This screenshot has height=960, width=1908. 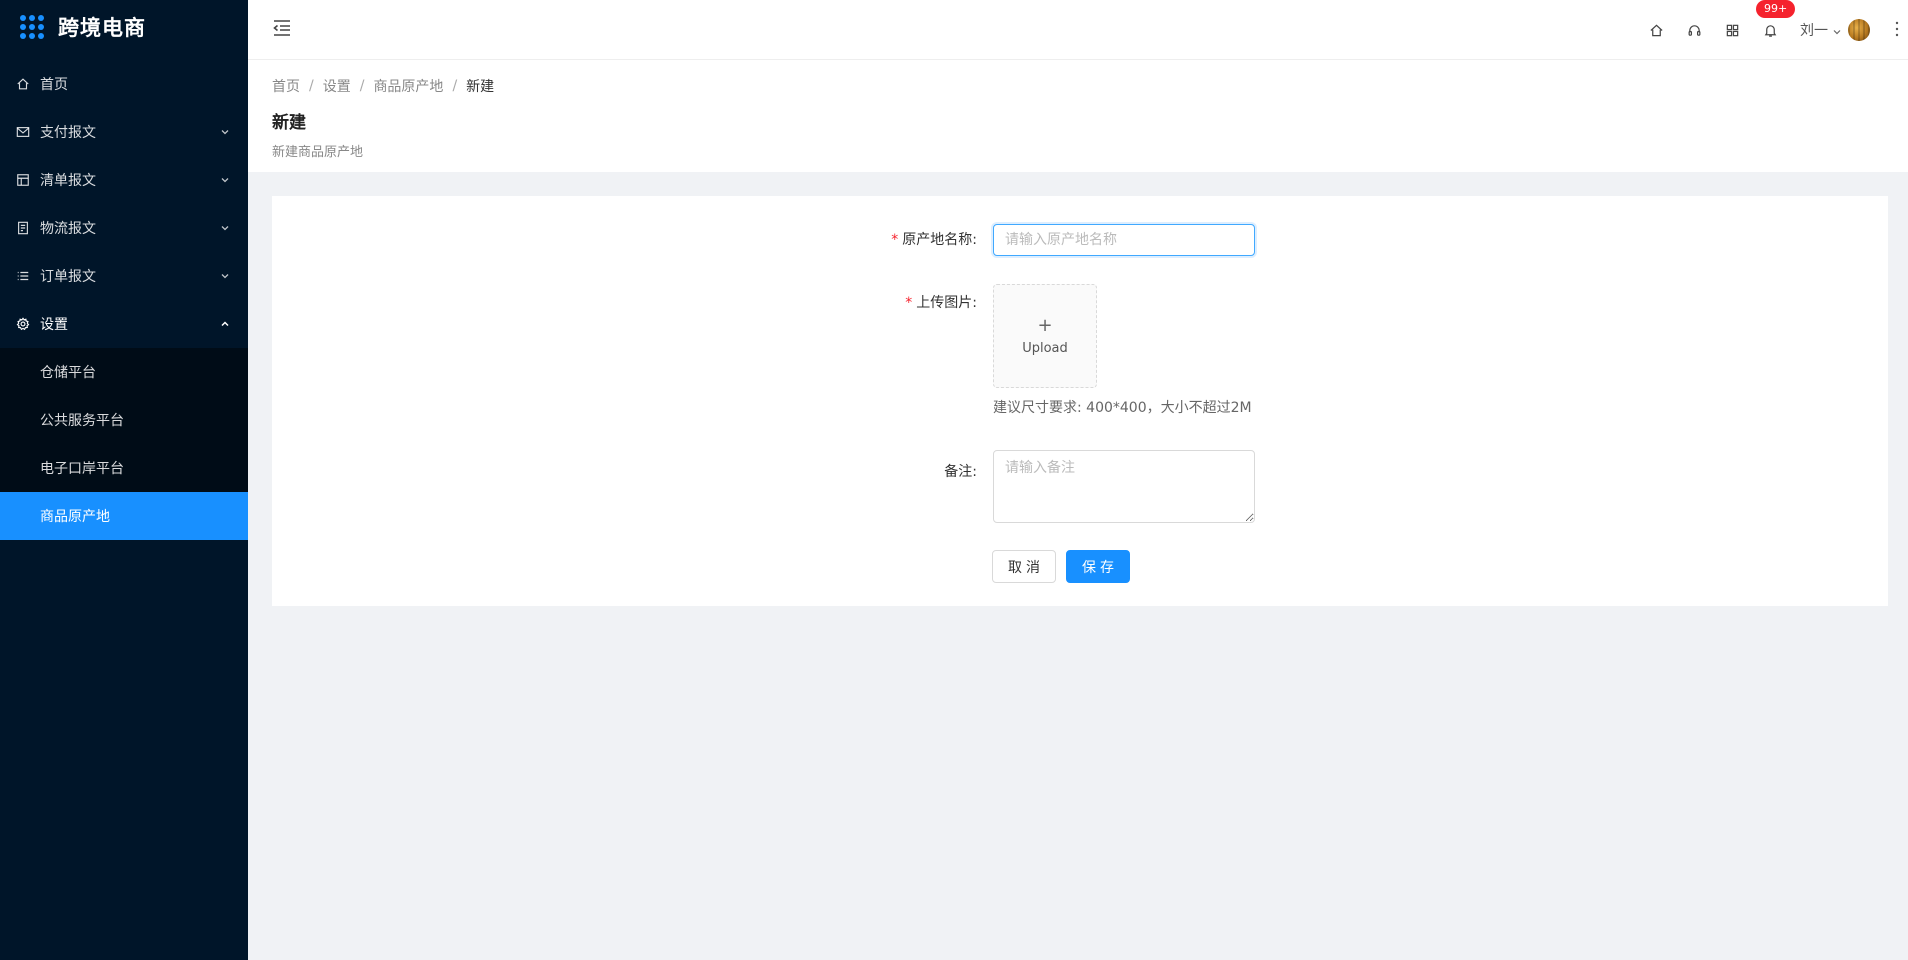 I want to click on sidebar-item-e-port: 电子口岸平台, so click(x=124, y=468).